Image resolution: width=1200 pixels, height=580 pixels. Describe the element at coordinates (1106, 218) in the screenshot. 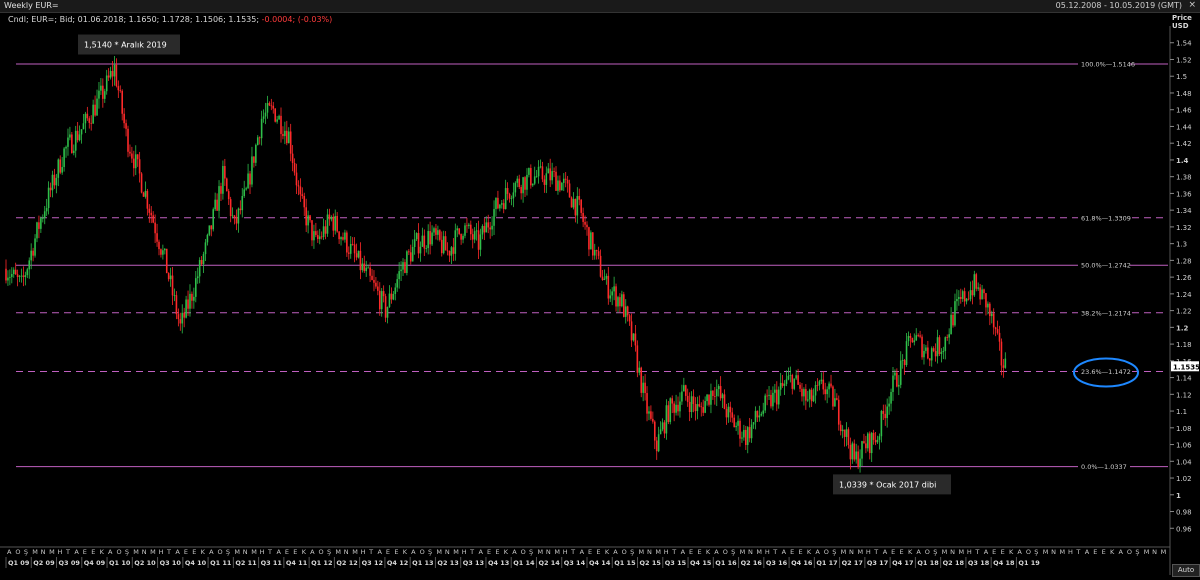

I see `fib-label: 61.8%—1.3309` at that location.